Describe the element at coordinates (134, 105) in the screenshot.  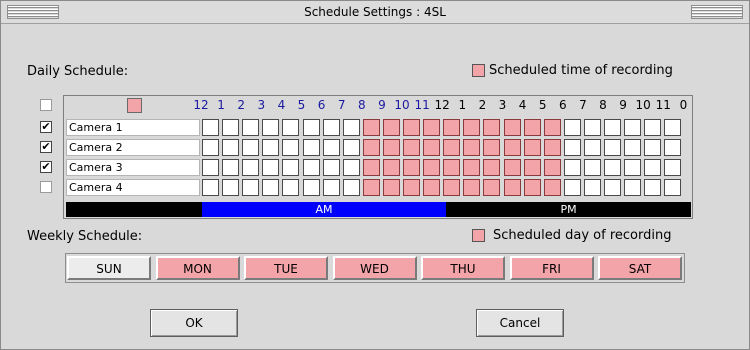
I see `select-all-hours-swatch` at that location.